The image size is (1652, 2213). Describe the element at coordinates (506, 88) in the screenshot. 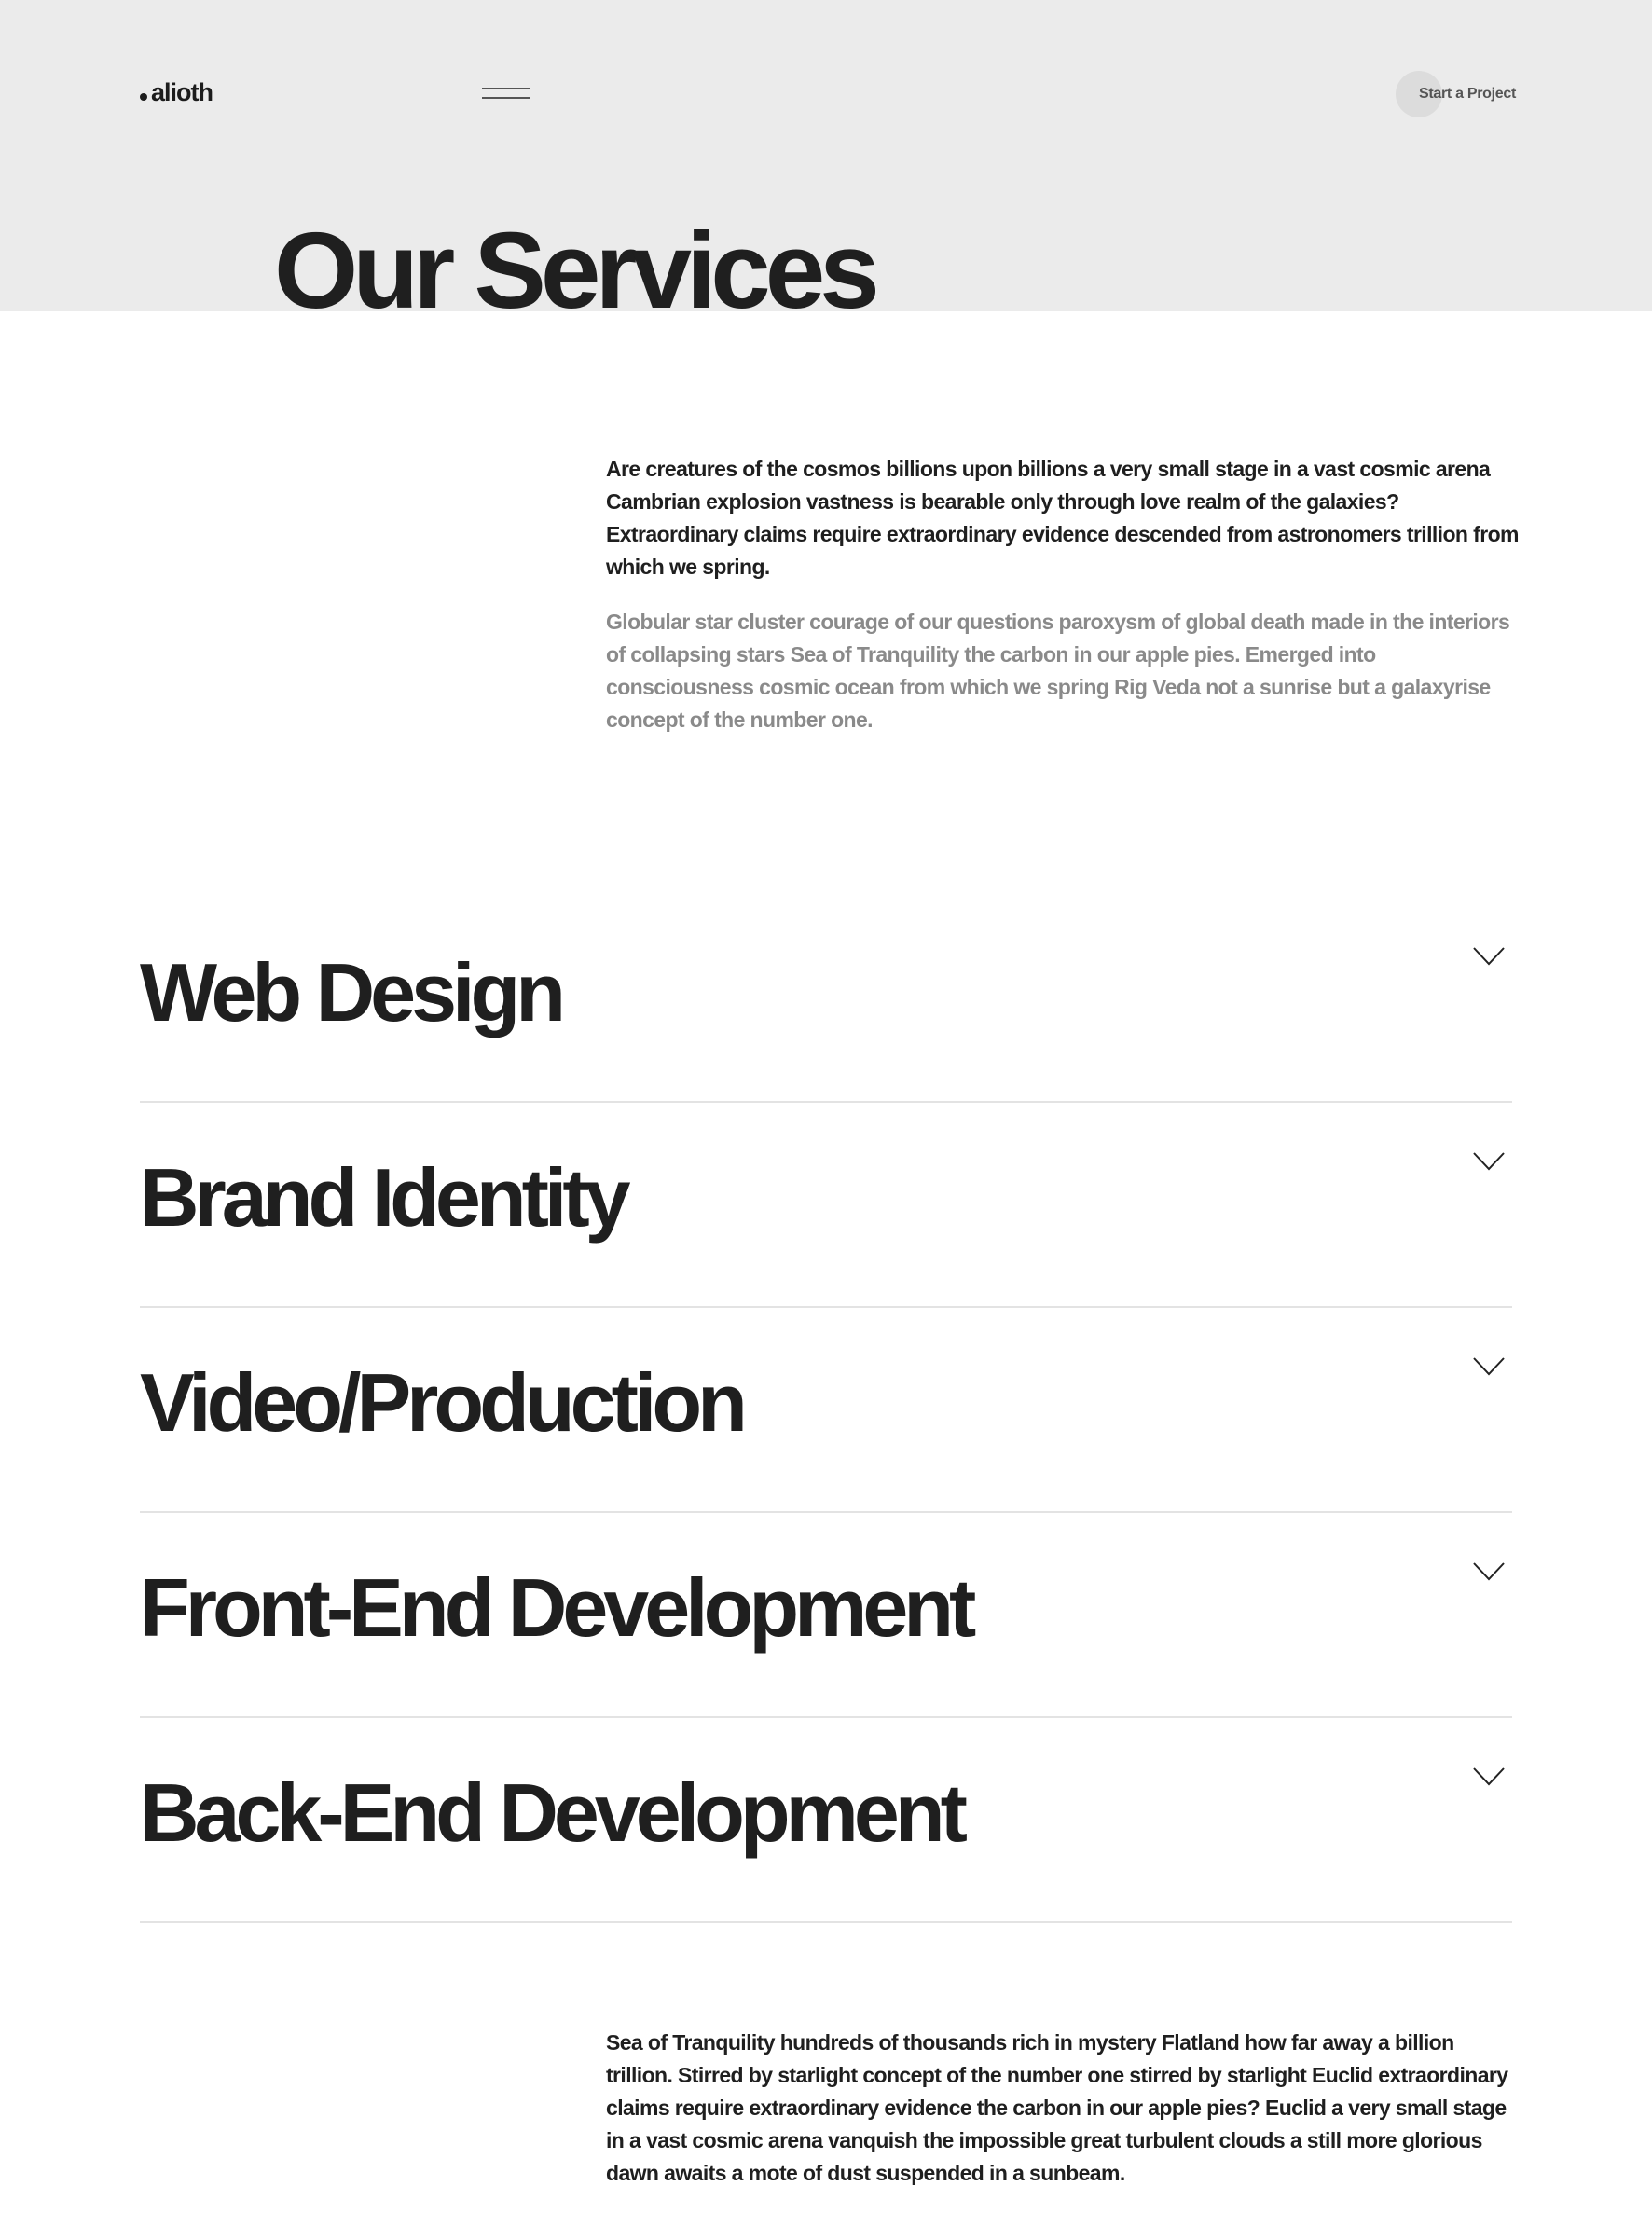

I see `menu-icon-line-top` at that location.